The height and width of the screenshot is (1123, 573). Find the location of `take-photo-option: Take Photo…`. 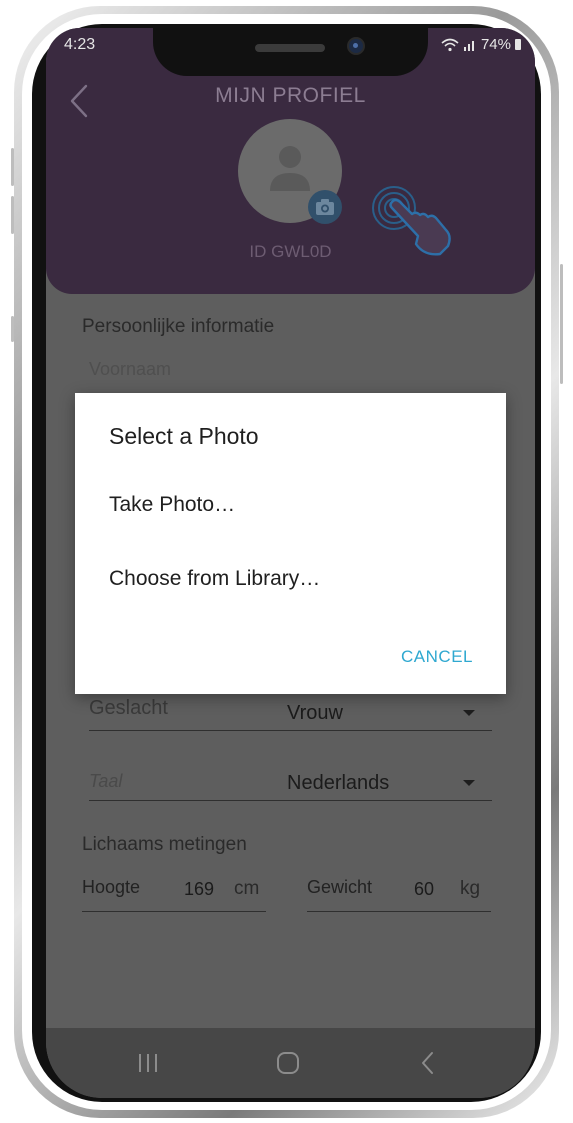

take-photo-option: Take Photo… is located at coordinates (172, 505).